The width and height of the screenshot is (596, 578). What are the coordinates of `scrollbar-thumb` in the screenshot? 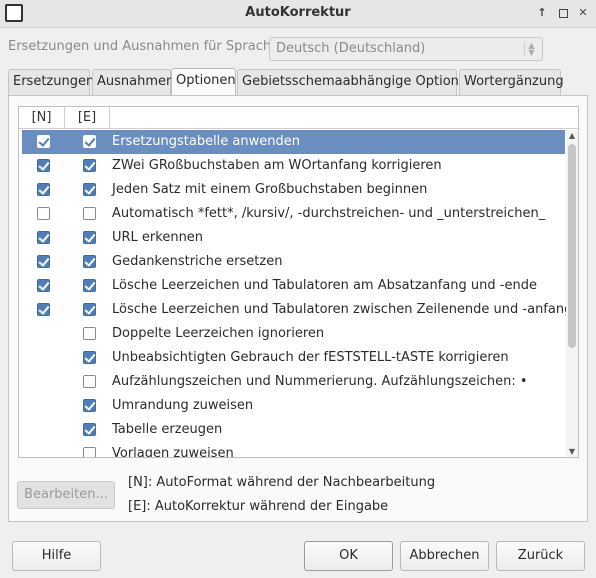 It's located at (572, 246).